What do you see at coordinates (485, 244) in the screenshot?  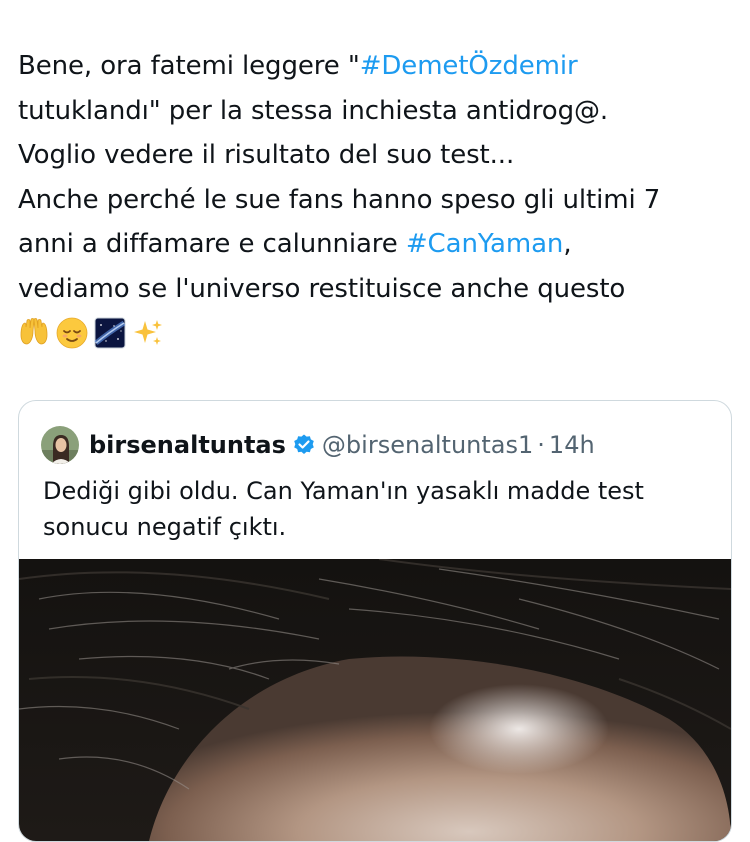 I see `hashtag-can-yaman: #CanYaman` at bounding box center [485, 244].